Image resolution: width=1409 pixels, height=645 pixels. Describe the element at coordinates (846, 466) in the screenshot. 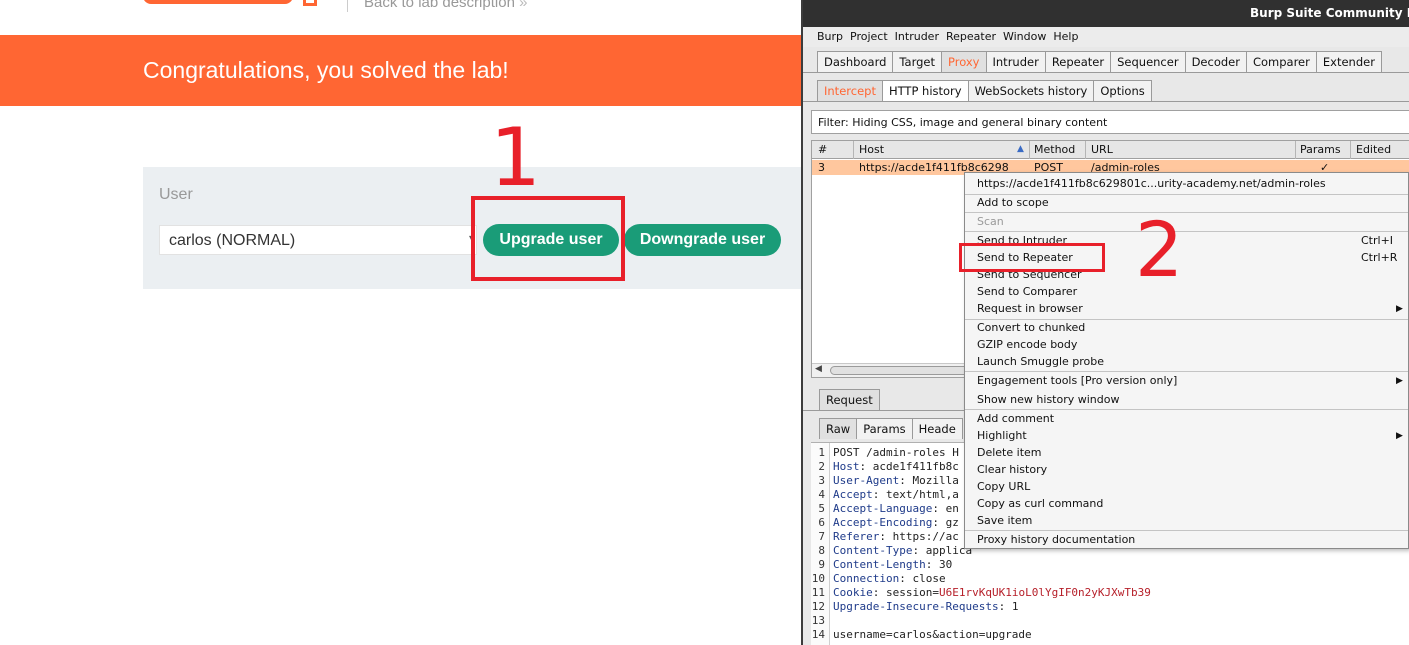

I see `header-name: Host` at that location.